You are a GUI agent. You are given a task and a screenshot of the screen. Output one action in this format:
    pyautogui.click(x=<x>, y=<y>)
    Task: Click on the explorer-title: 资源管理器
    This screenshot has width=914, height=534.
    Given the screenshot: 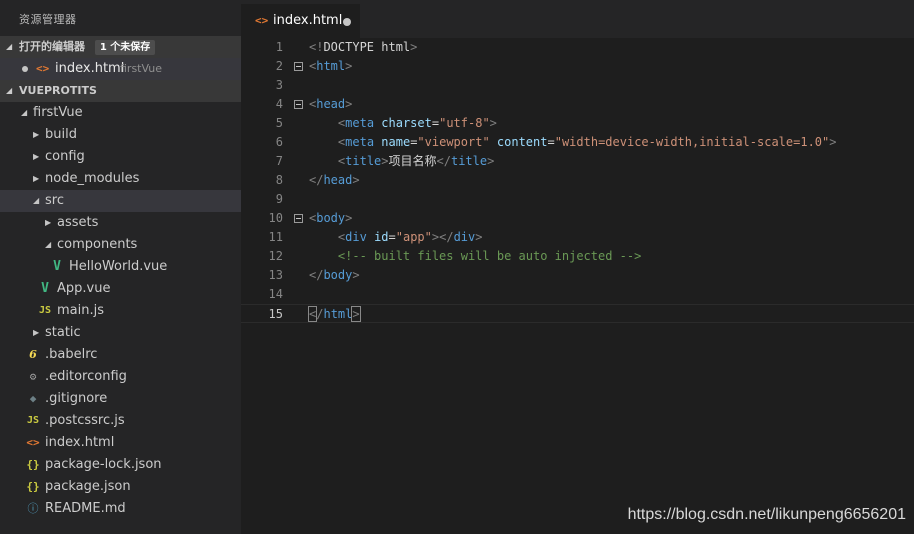 What is the action you would take?
    pyautogui.click(x=48, y=19)
    